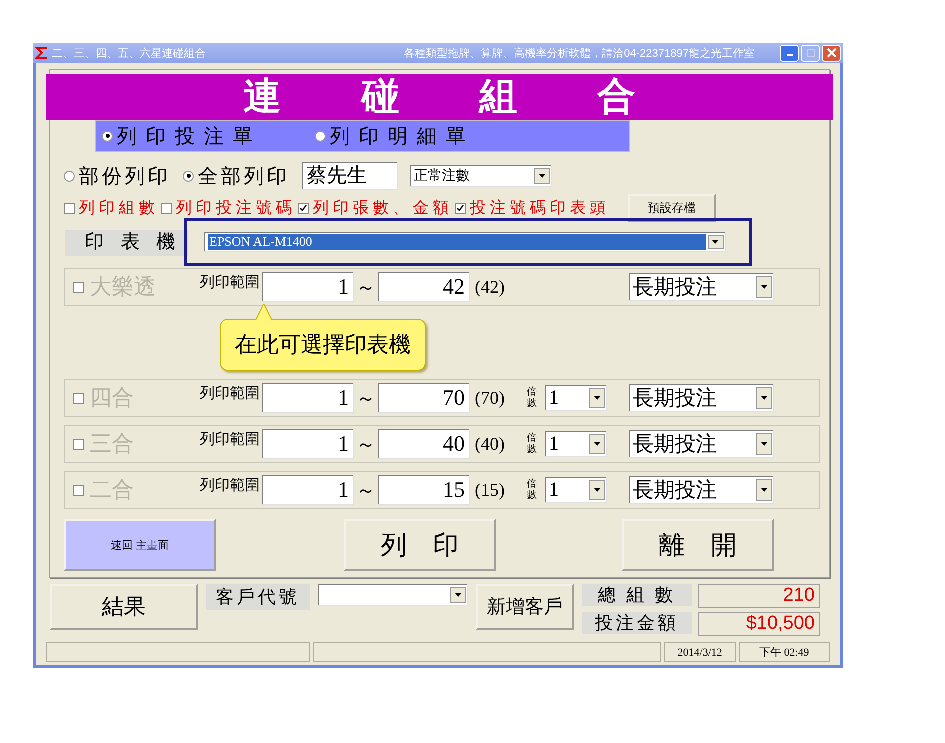 The image size is (945, 743). Describe the element at coordinates (244, 177) in the screenshot. I see `radio-label: 全部列印` at that location.